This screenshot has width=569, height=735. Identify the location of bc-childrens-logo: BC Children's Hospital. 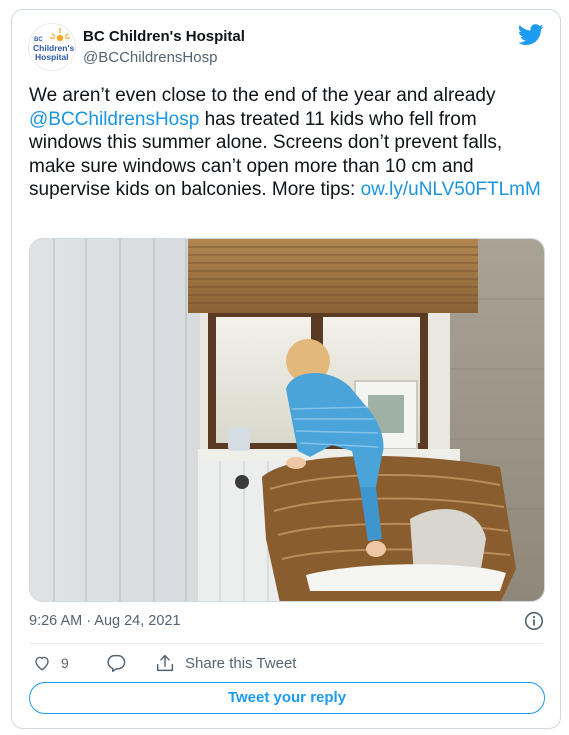
(53, 45).